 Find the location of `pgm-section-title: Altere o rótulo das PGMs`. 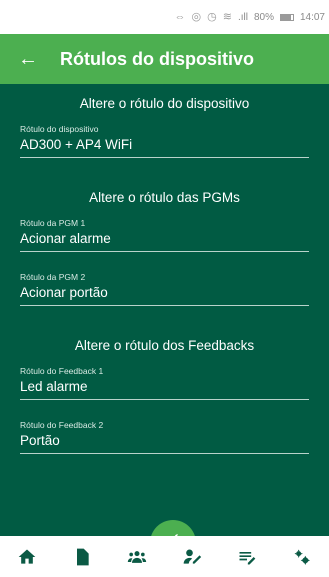

pgm-section-title: Altere o rótulo das PGMs is located at coordinates (164, 197).